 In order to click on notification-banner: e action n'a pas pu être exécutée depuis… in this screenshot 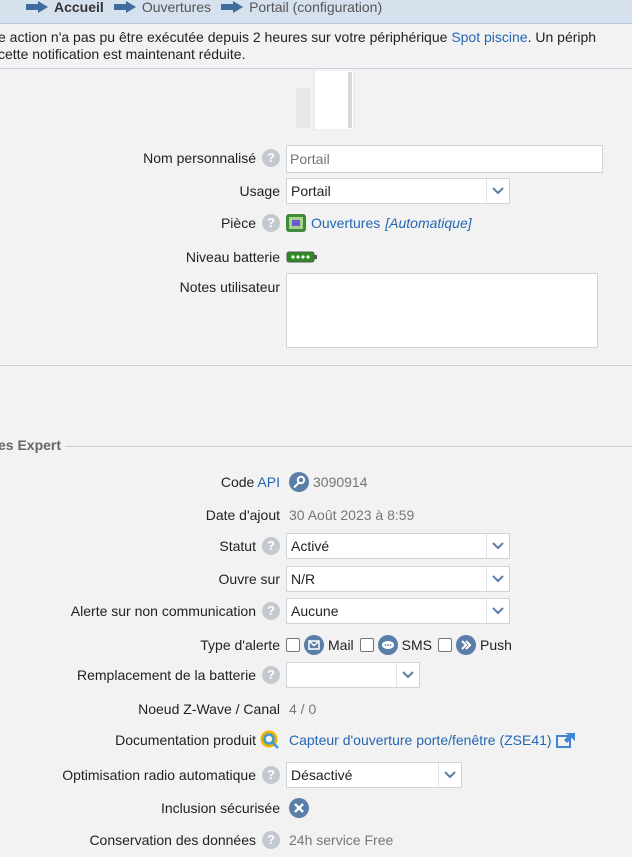, I will do `click(316, 48)`.